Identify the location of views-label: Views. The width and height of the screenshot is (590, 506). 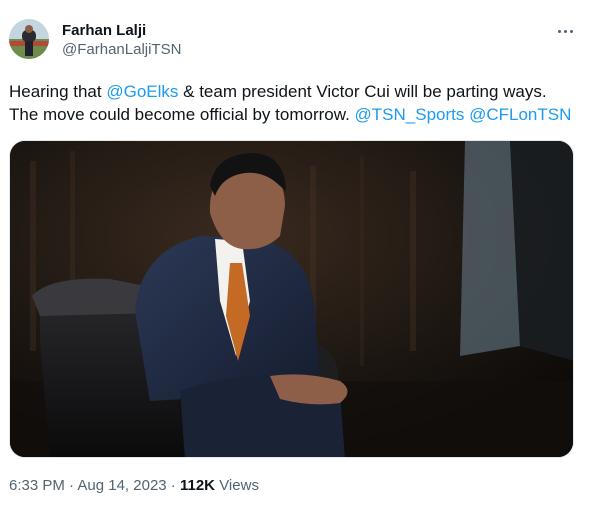
(237, 485).